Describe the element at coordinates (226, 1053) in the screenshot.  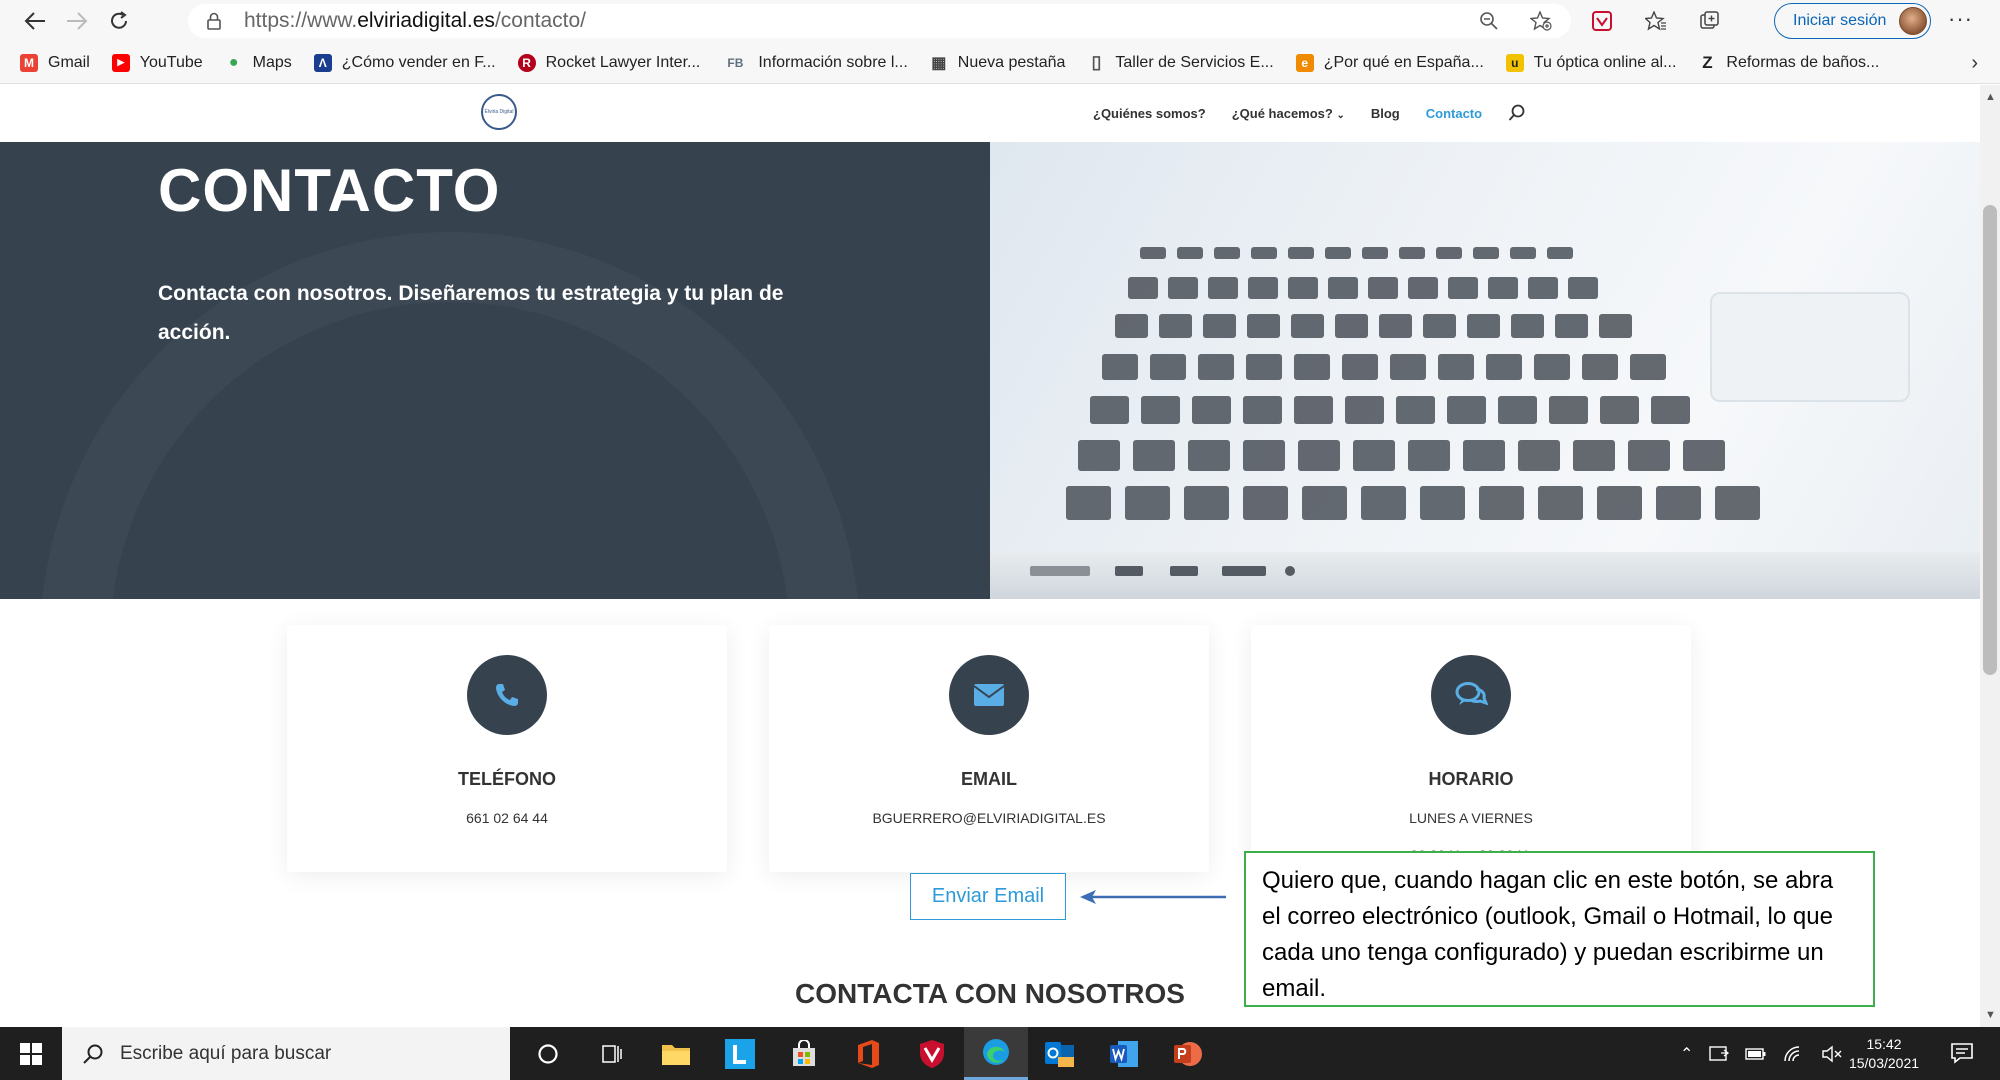
I see `taskbar-search-placeholder: Escribe aquí para buscar` at that location.